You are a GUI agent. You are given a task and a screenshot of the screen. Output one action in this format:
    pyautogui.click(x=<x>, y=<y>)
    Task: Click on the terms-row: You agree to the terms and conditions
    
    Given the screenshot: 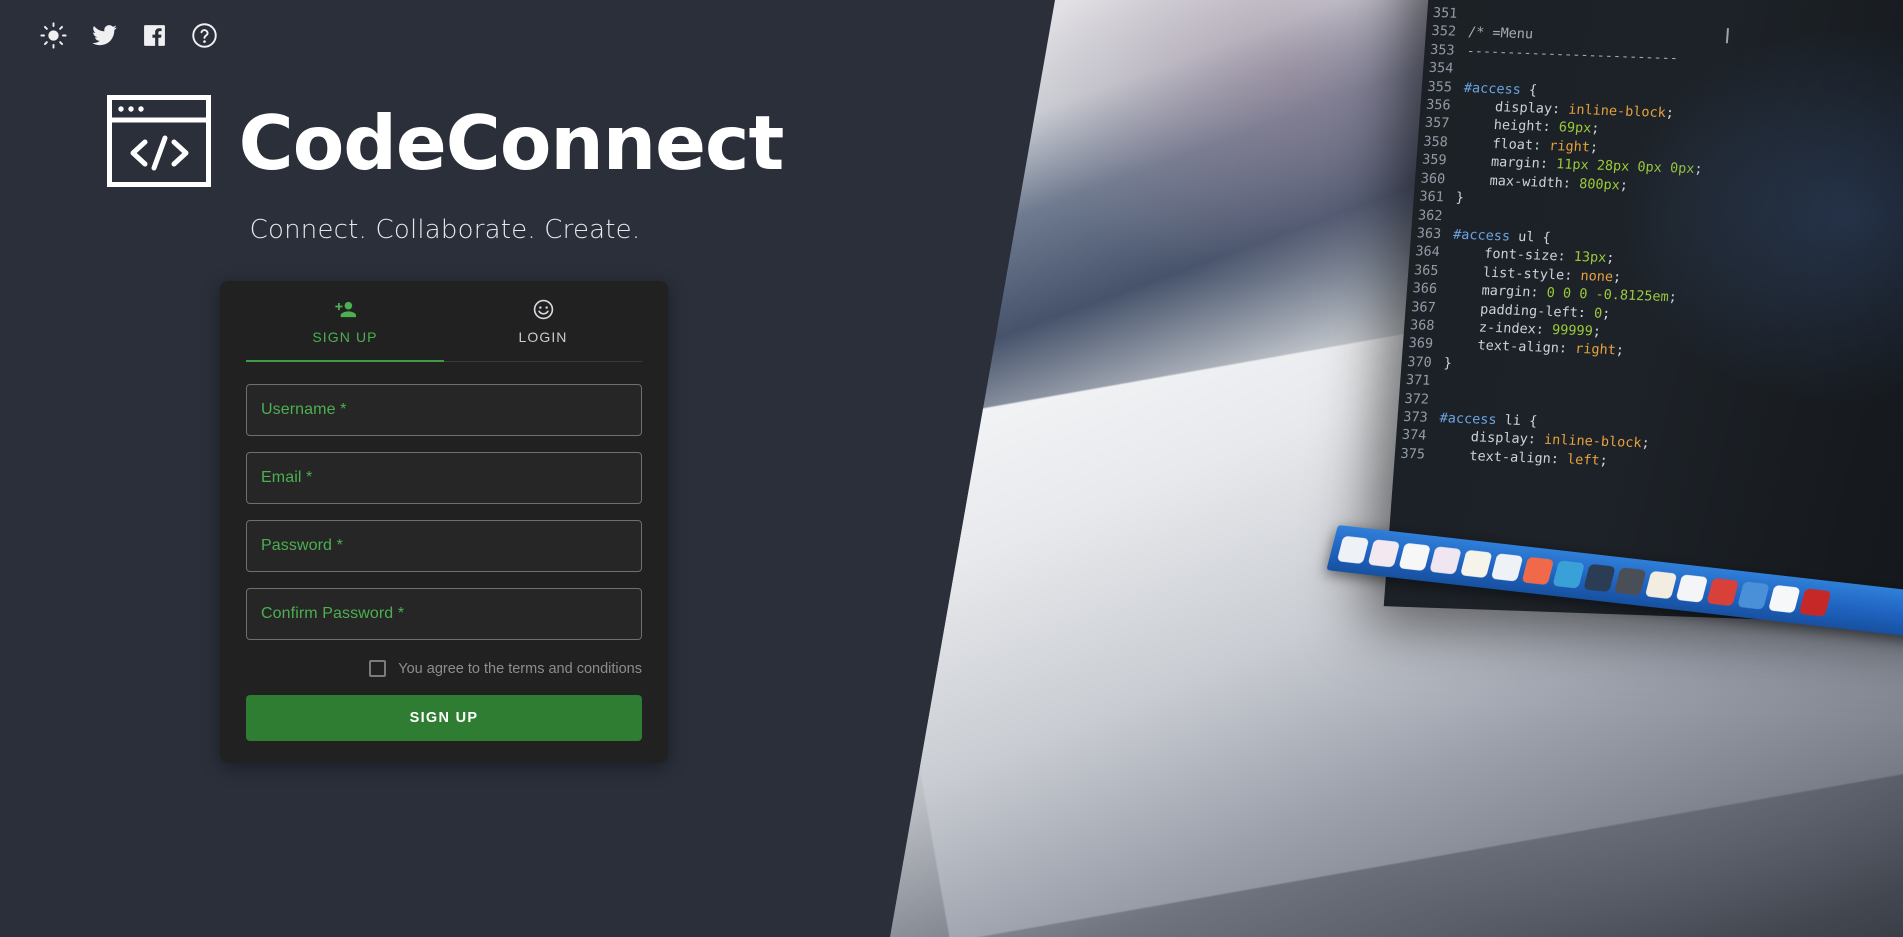 What is the action you would take?
    pyautogui.click(x=444, y=666)
    